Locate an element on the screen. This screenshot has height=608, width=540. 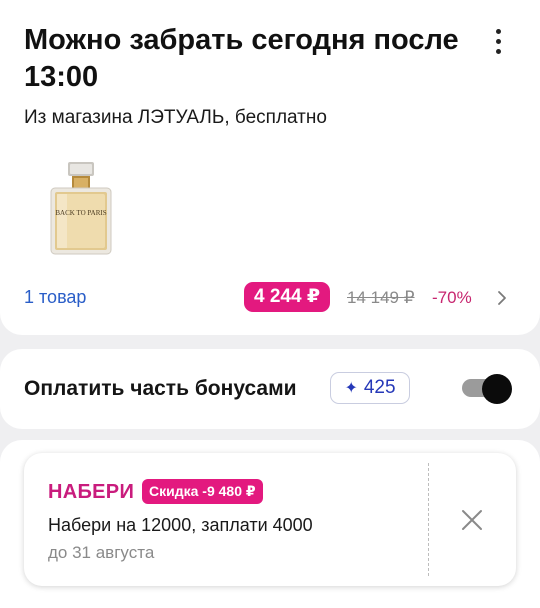
current-price-badge: 4 244 ₽ is located at coordinates (287, 297).